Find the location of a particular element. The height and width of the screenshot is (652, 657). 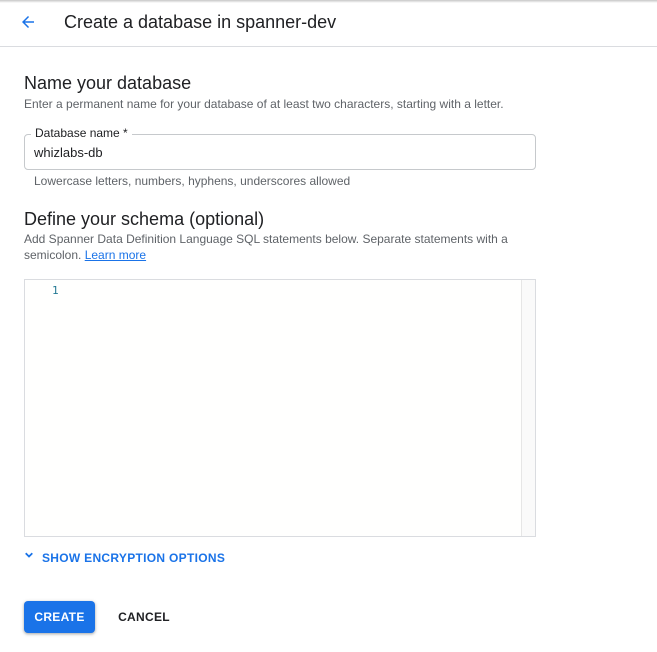

editor-scrollbar is located at coordinates (528, 408).